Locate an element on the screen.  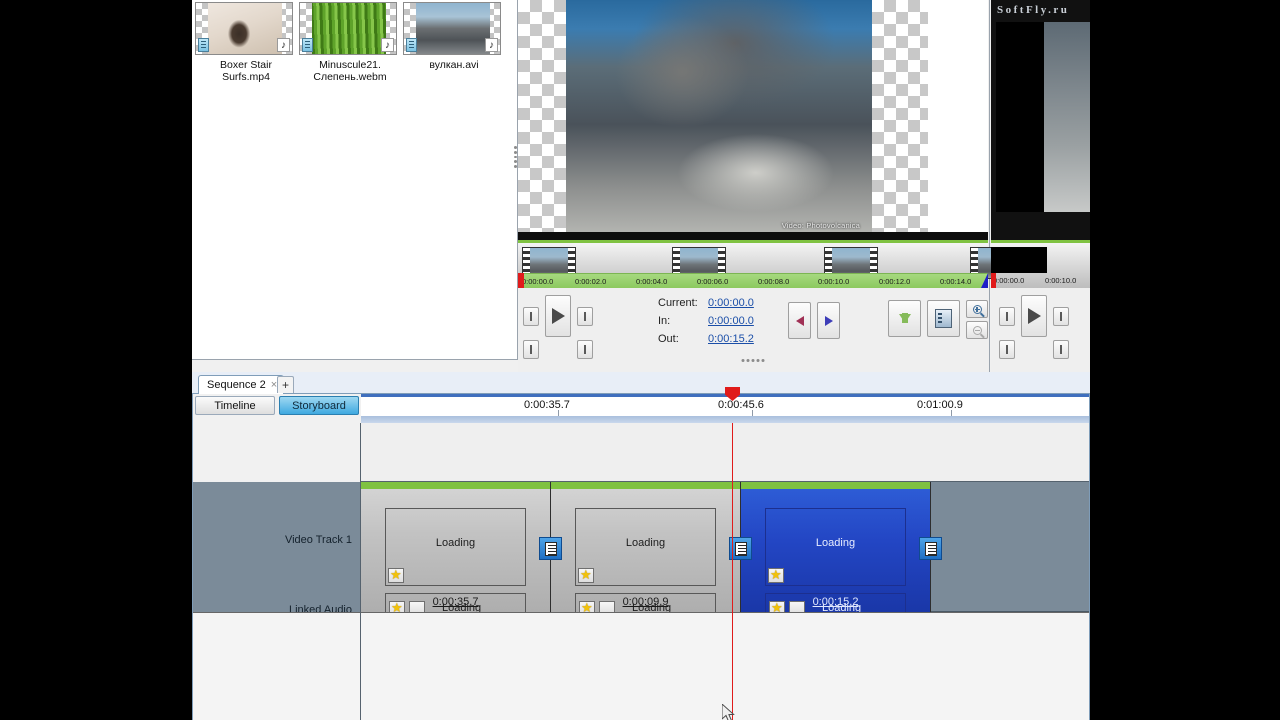
save-clip-icon is located at coordinates (943, 318).